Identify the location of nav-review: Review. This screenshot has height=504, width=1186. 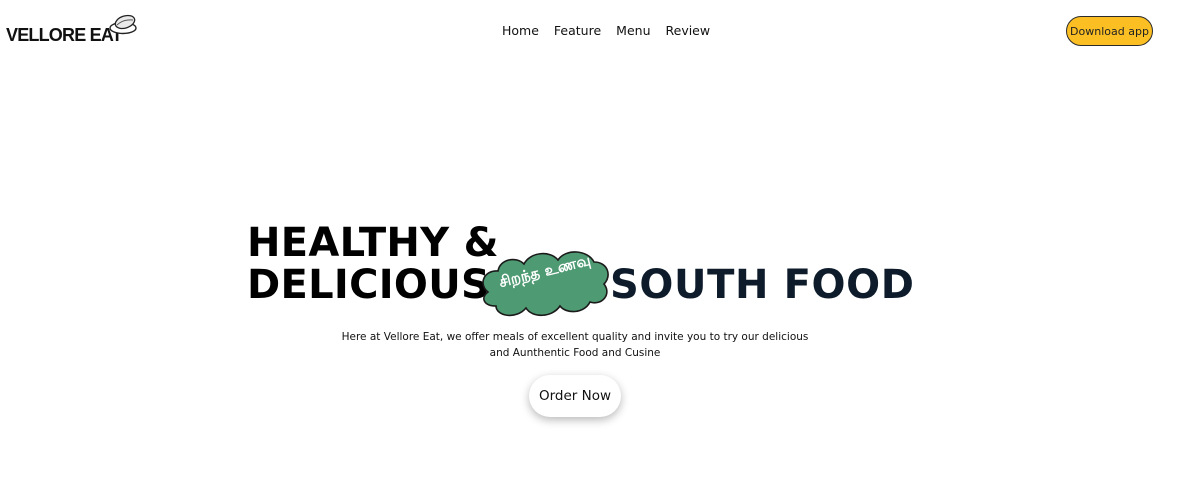
(688, 31).